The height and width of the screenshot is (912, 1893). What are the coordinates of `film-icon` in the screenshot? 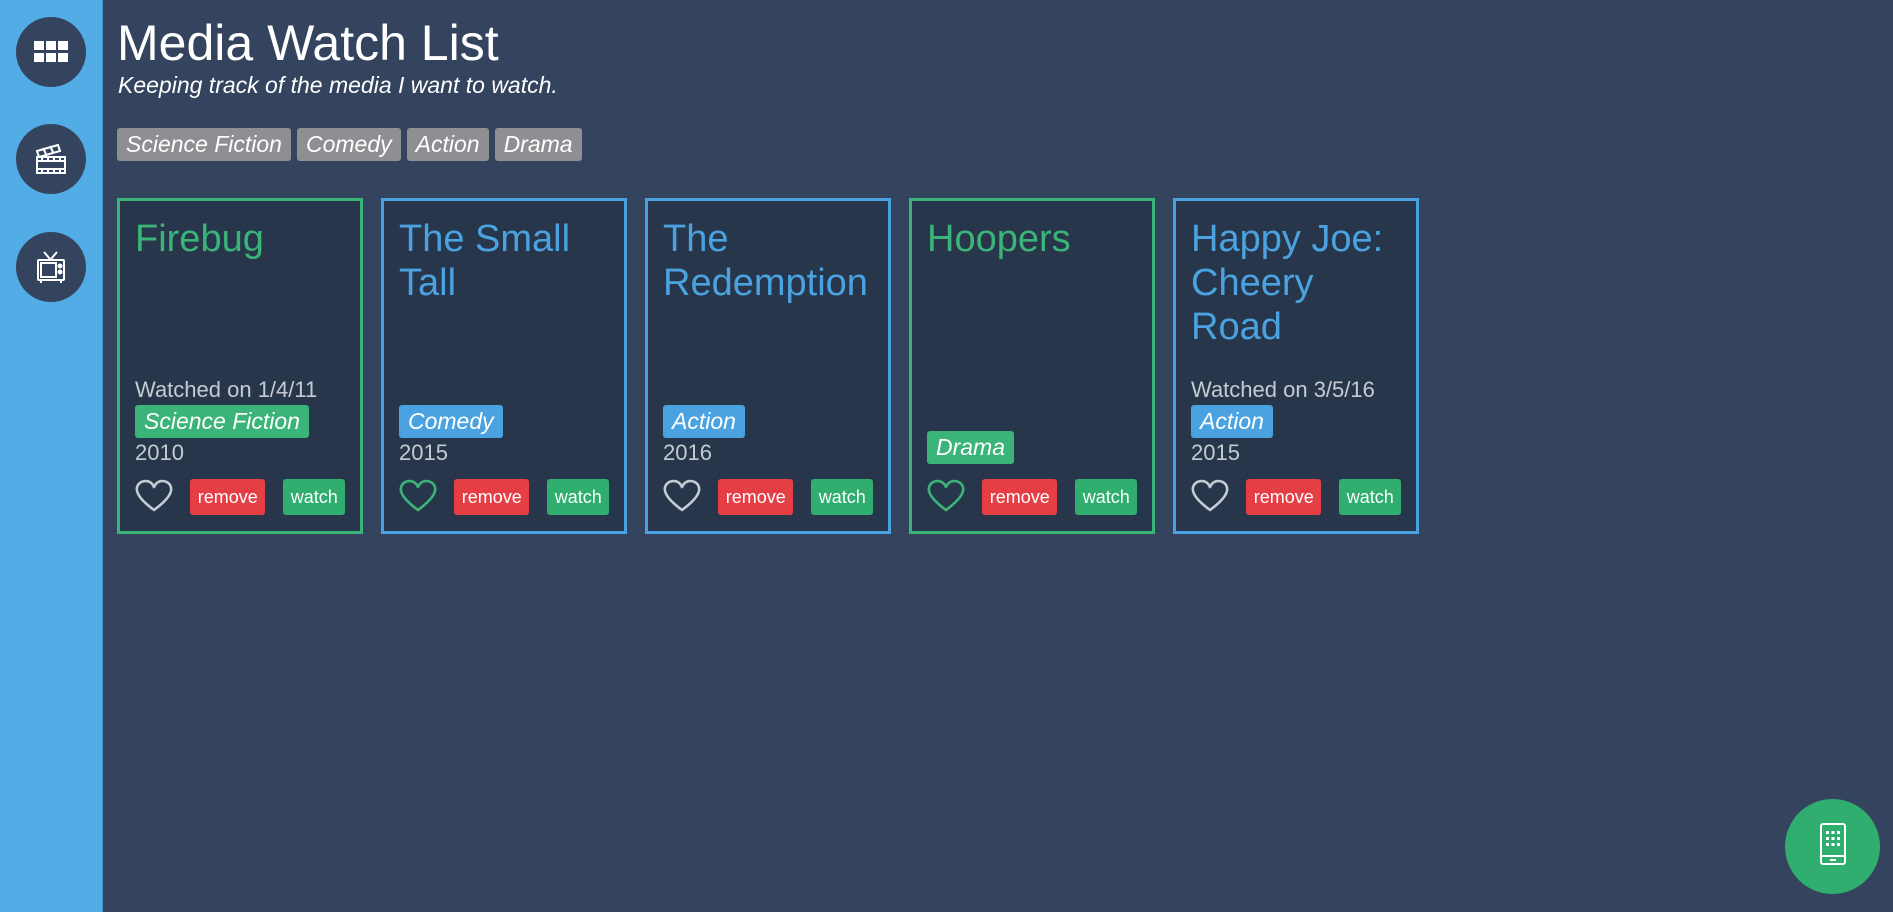 It's located at (51, 159).